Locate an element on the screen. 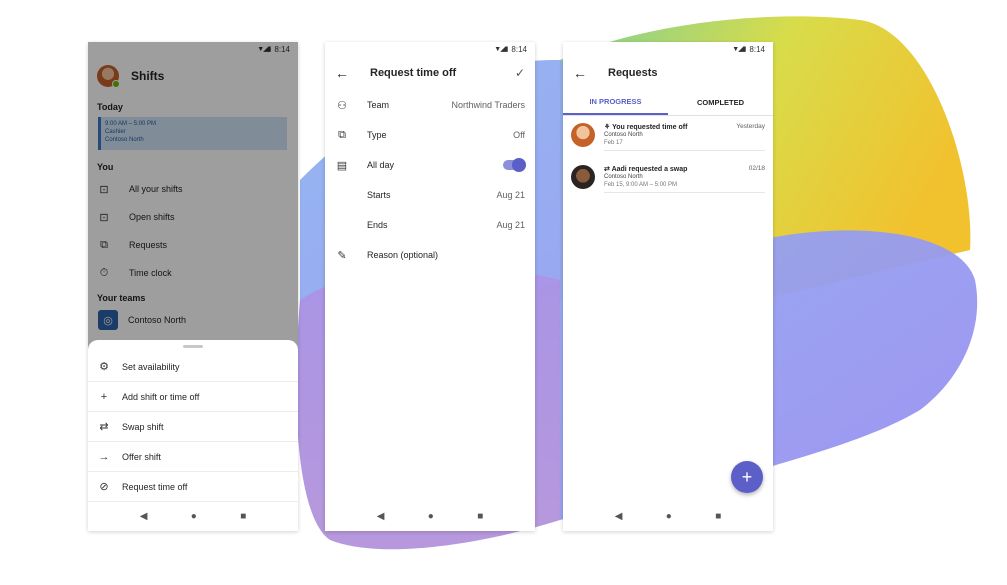  field-value: Off is located at coordinates (519, 135).